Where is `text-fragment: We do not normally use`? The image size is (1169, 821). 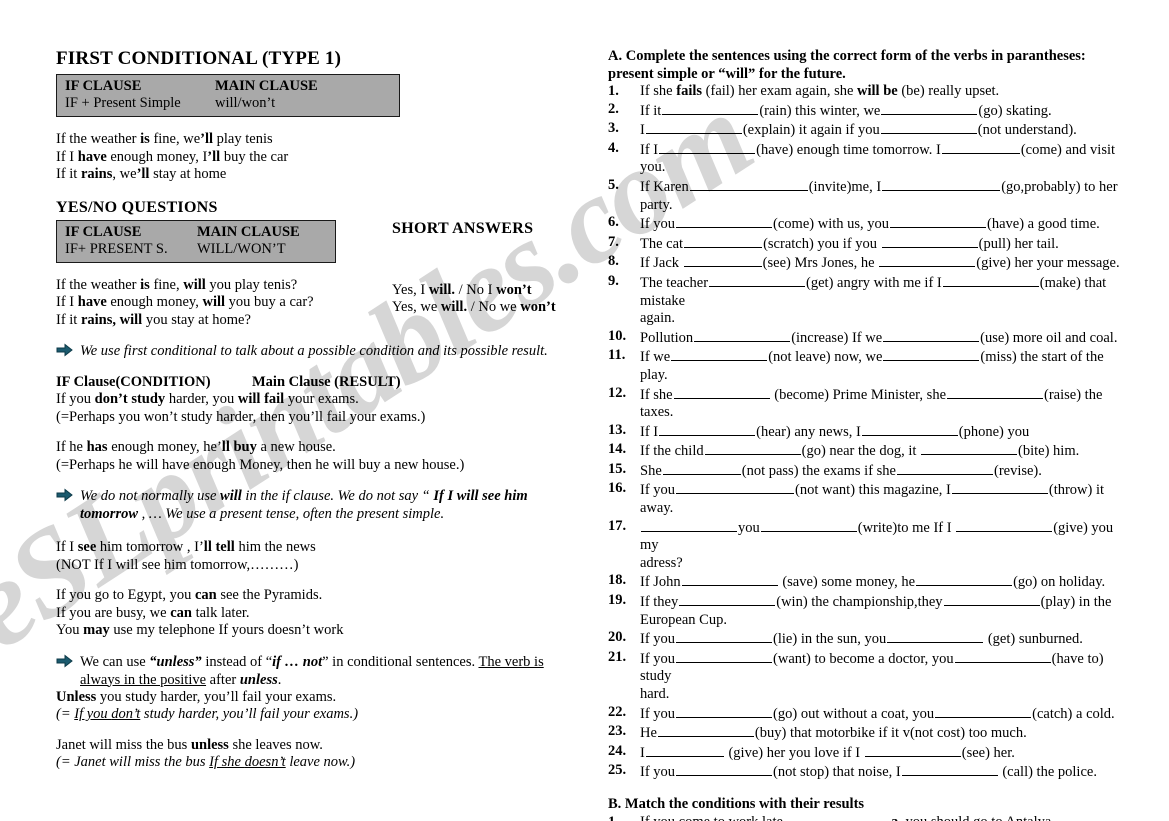 text-fragment: We do not normally use is located at coordinates (150, 496).